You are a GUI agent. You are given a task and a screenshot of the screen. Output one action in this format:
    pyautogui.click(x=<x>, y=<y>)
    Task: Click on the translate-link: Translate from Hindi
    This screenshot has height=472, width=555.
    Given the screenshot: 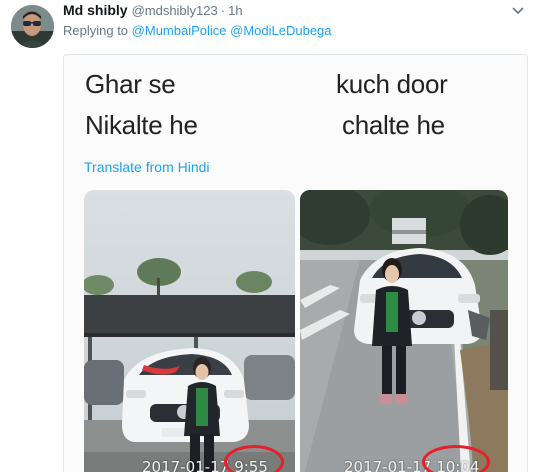 What is the action you would take?
    pyautogui.click(x=147, y=167)
    